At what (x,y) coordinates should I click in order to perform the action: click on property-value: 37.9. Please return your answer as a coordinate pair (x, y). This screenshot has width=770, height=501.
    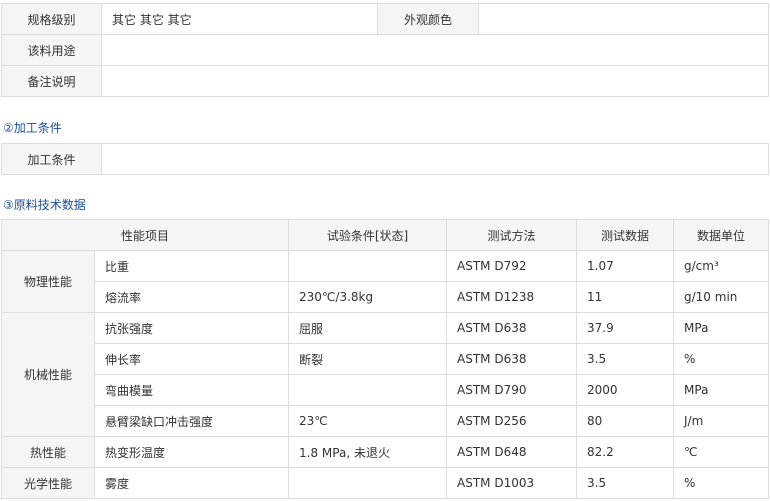
    Looking at the image, I should click on (625, 328).